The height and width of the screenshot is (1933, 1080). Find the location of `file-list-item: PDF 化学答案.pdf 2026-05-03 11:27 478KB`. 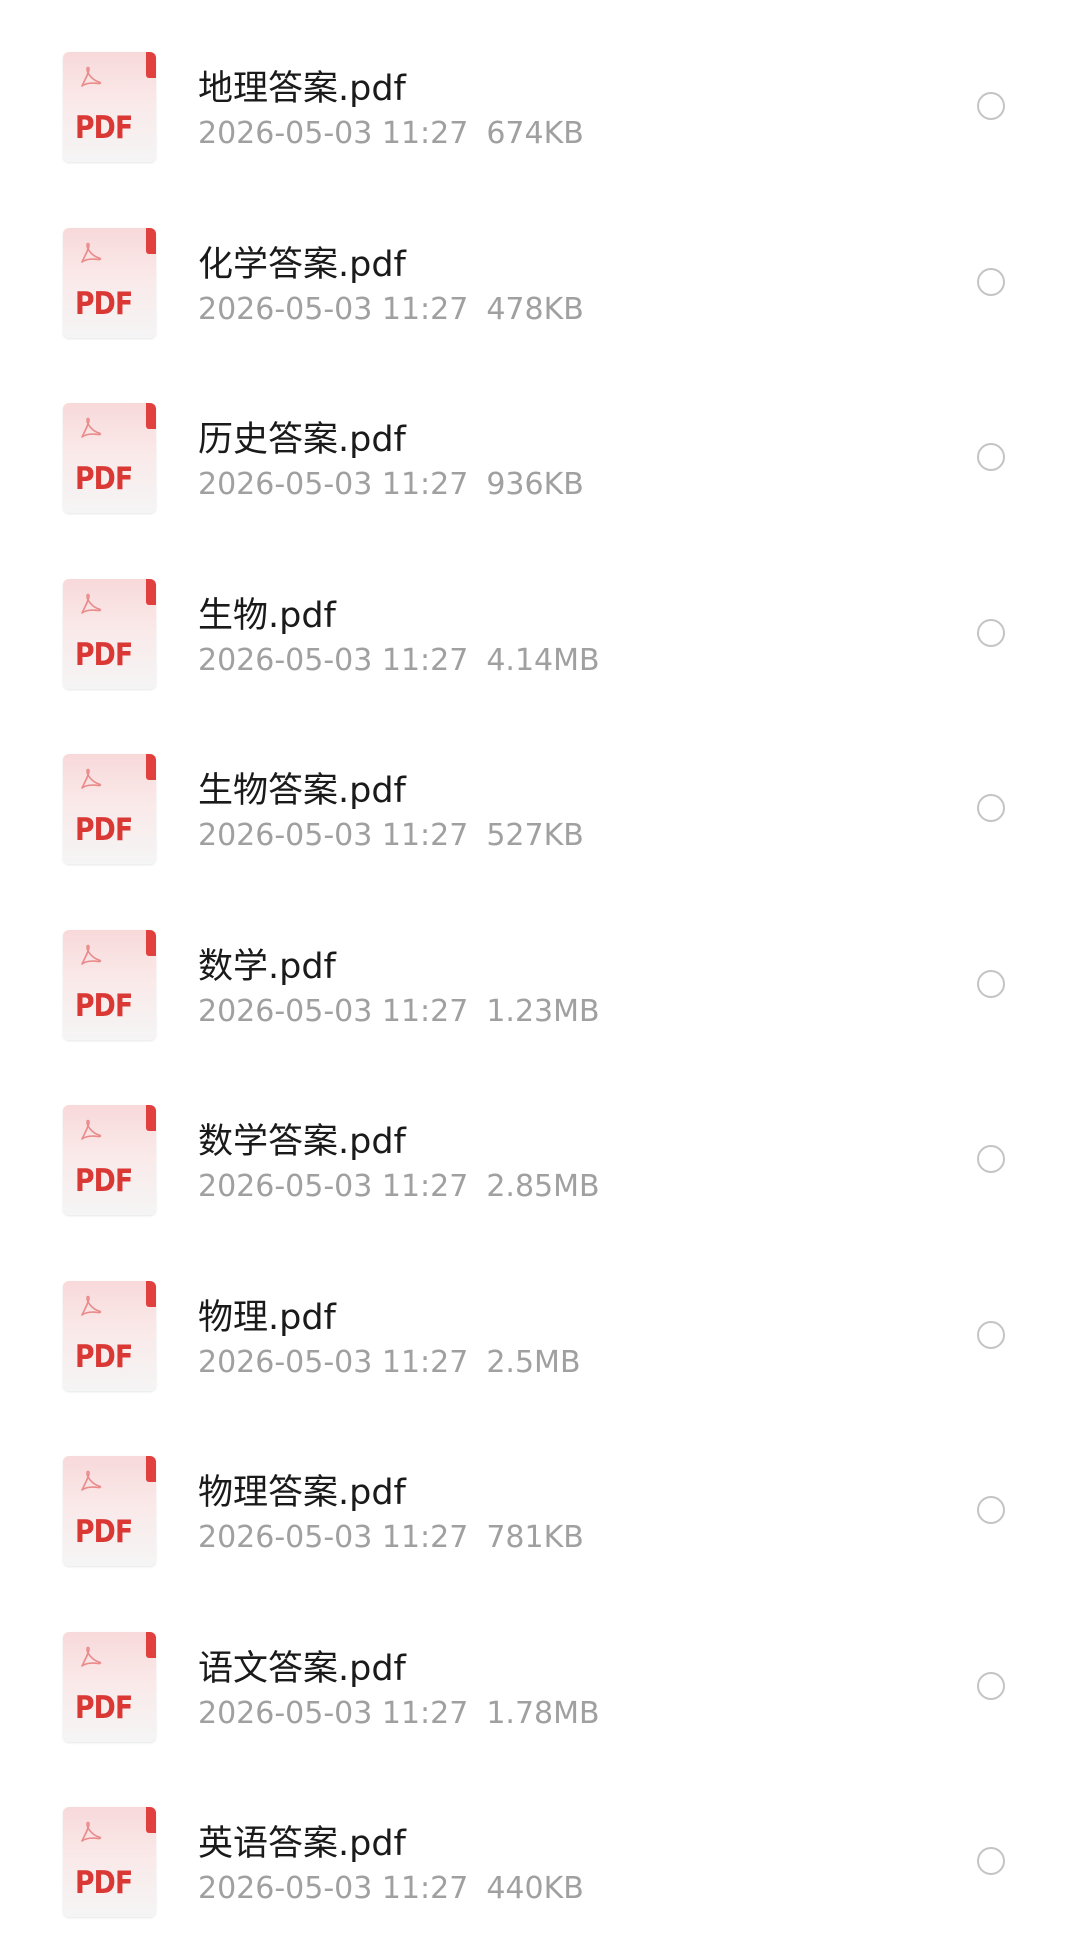

file-list-item: PDF 化学答案.pdf 2026-05-03 11:27 478KB is located at coordinates (540, 264).